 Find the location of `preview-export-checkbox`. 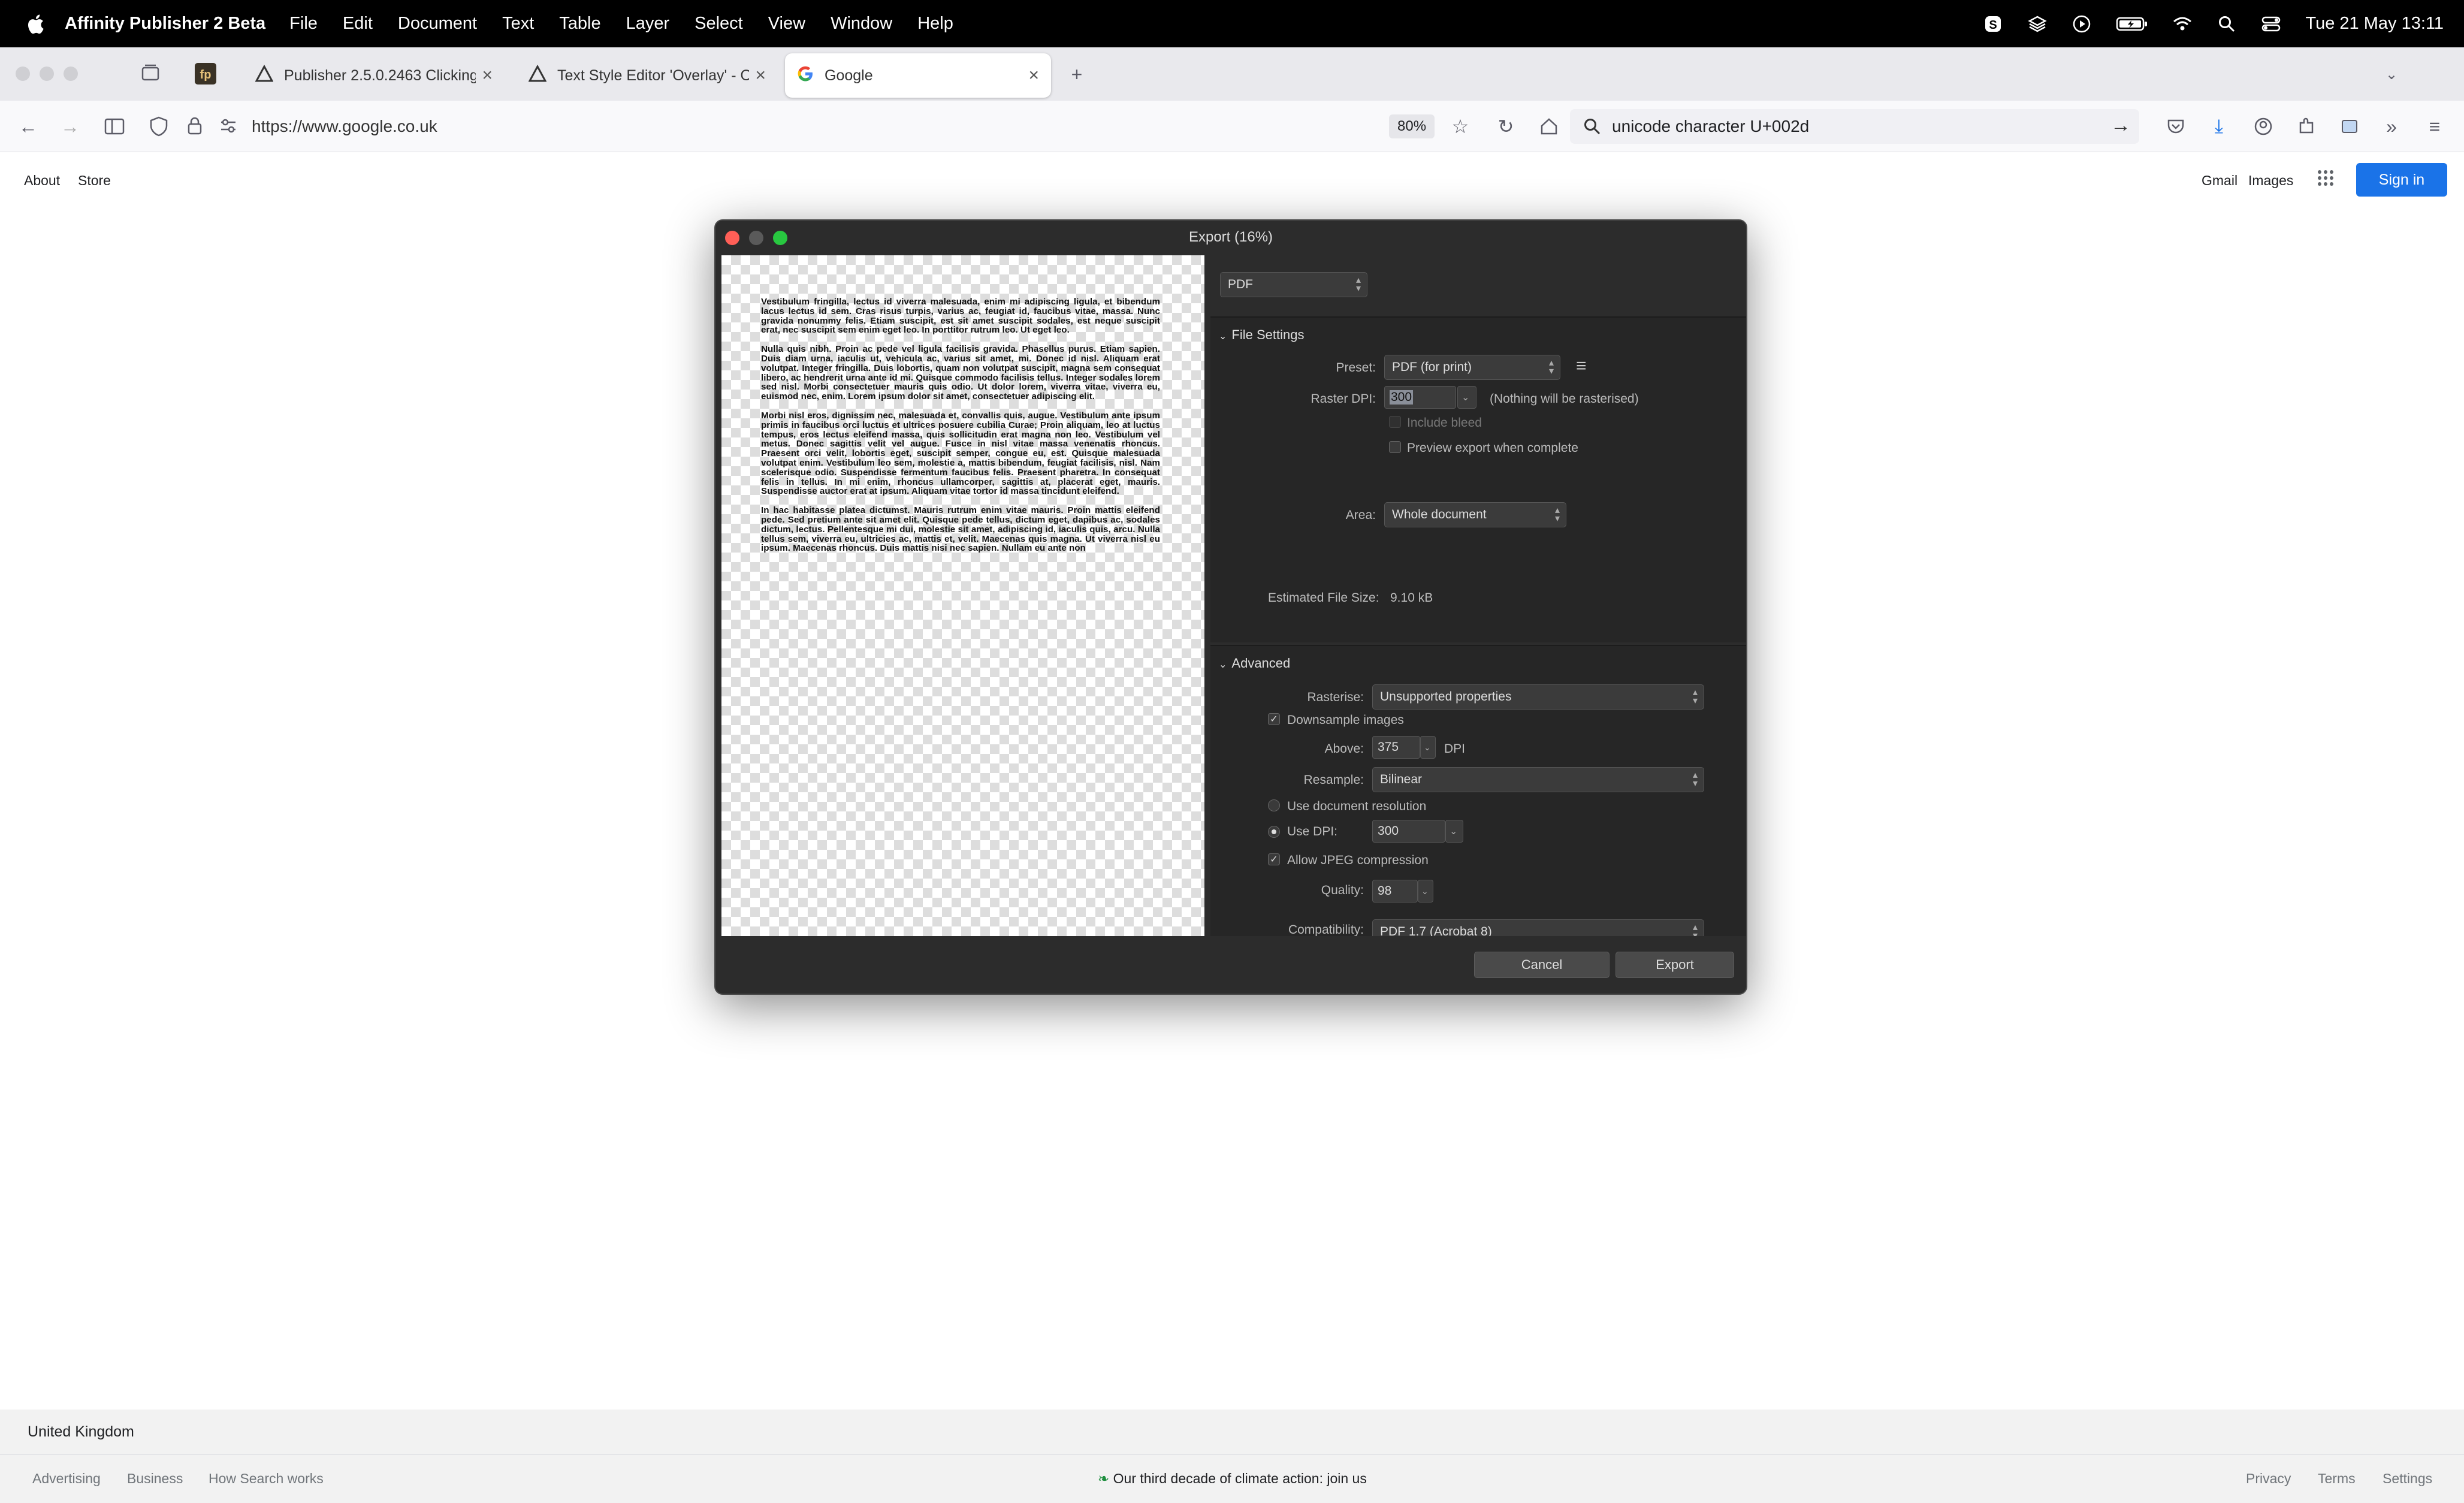

preview-export-checkbox is located at coordinates (1395, 447).